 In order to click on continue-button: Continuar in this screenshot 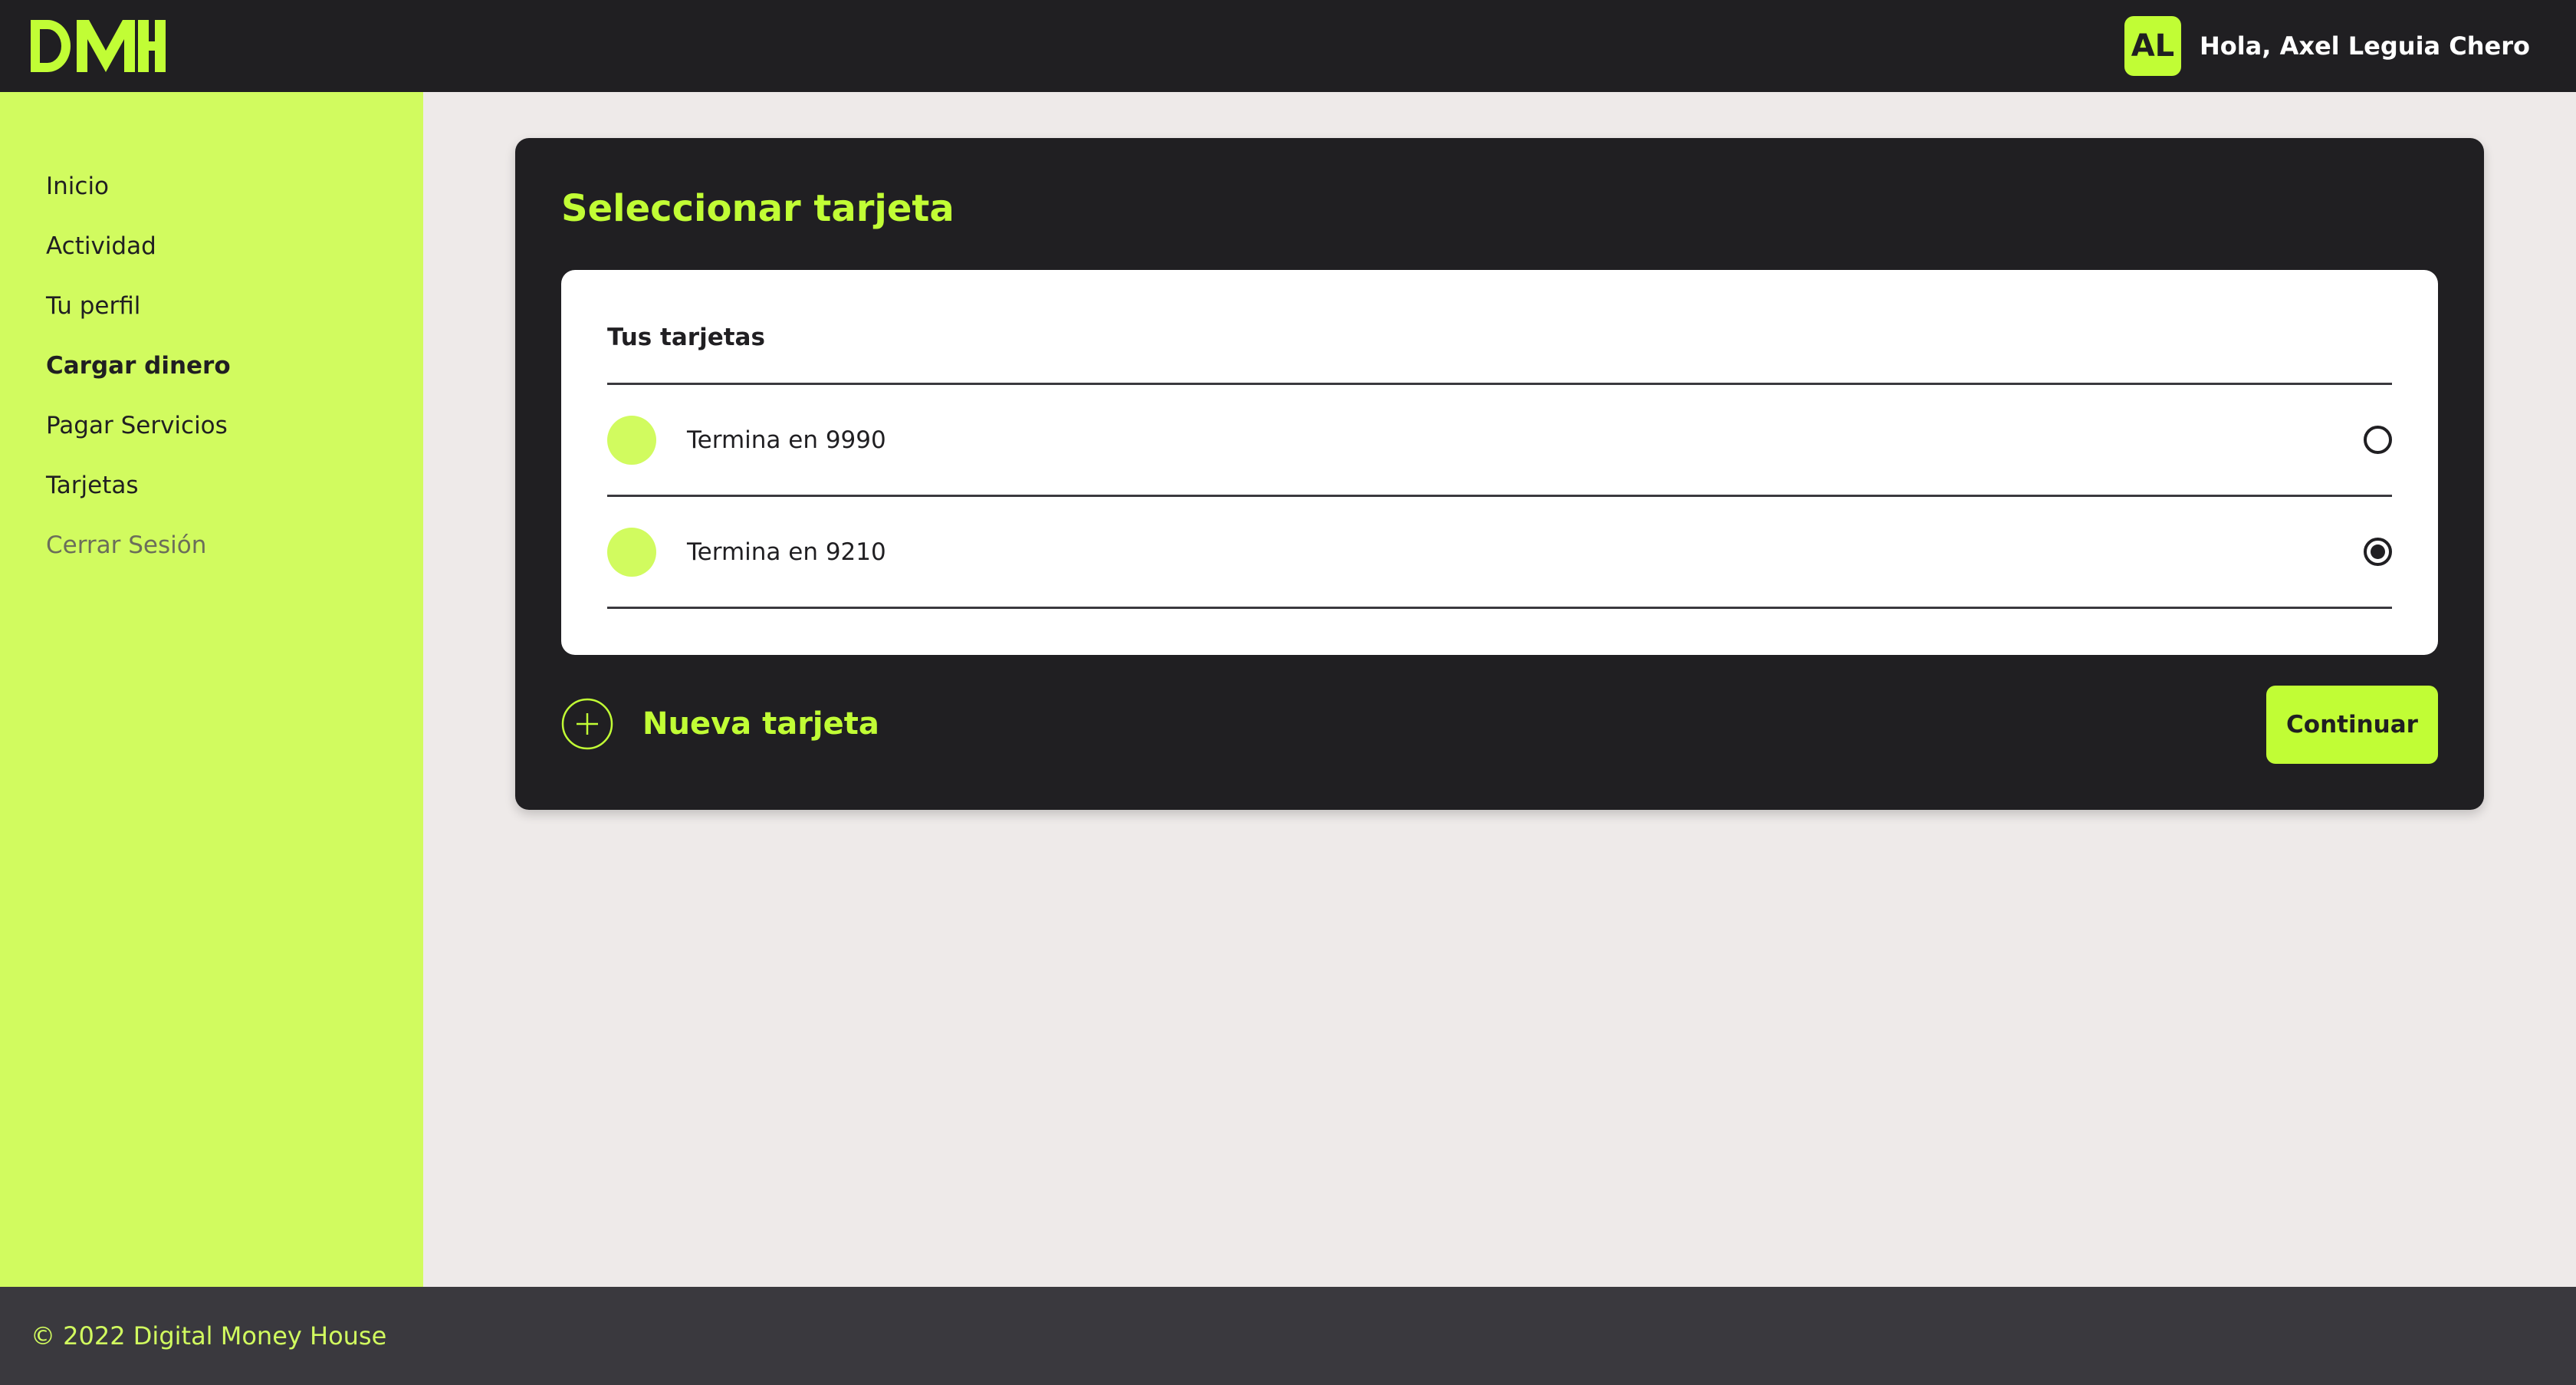, I will do `click(2352, 725)`.